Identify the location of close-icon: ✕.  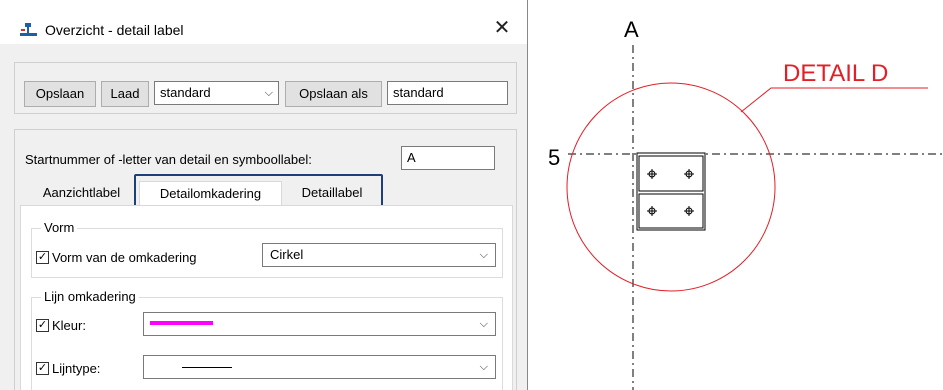
(502, 28).